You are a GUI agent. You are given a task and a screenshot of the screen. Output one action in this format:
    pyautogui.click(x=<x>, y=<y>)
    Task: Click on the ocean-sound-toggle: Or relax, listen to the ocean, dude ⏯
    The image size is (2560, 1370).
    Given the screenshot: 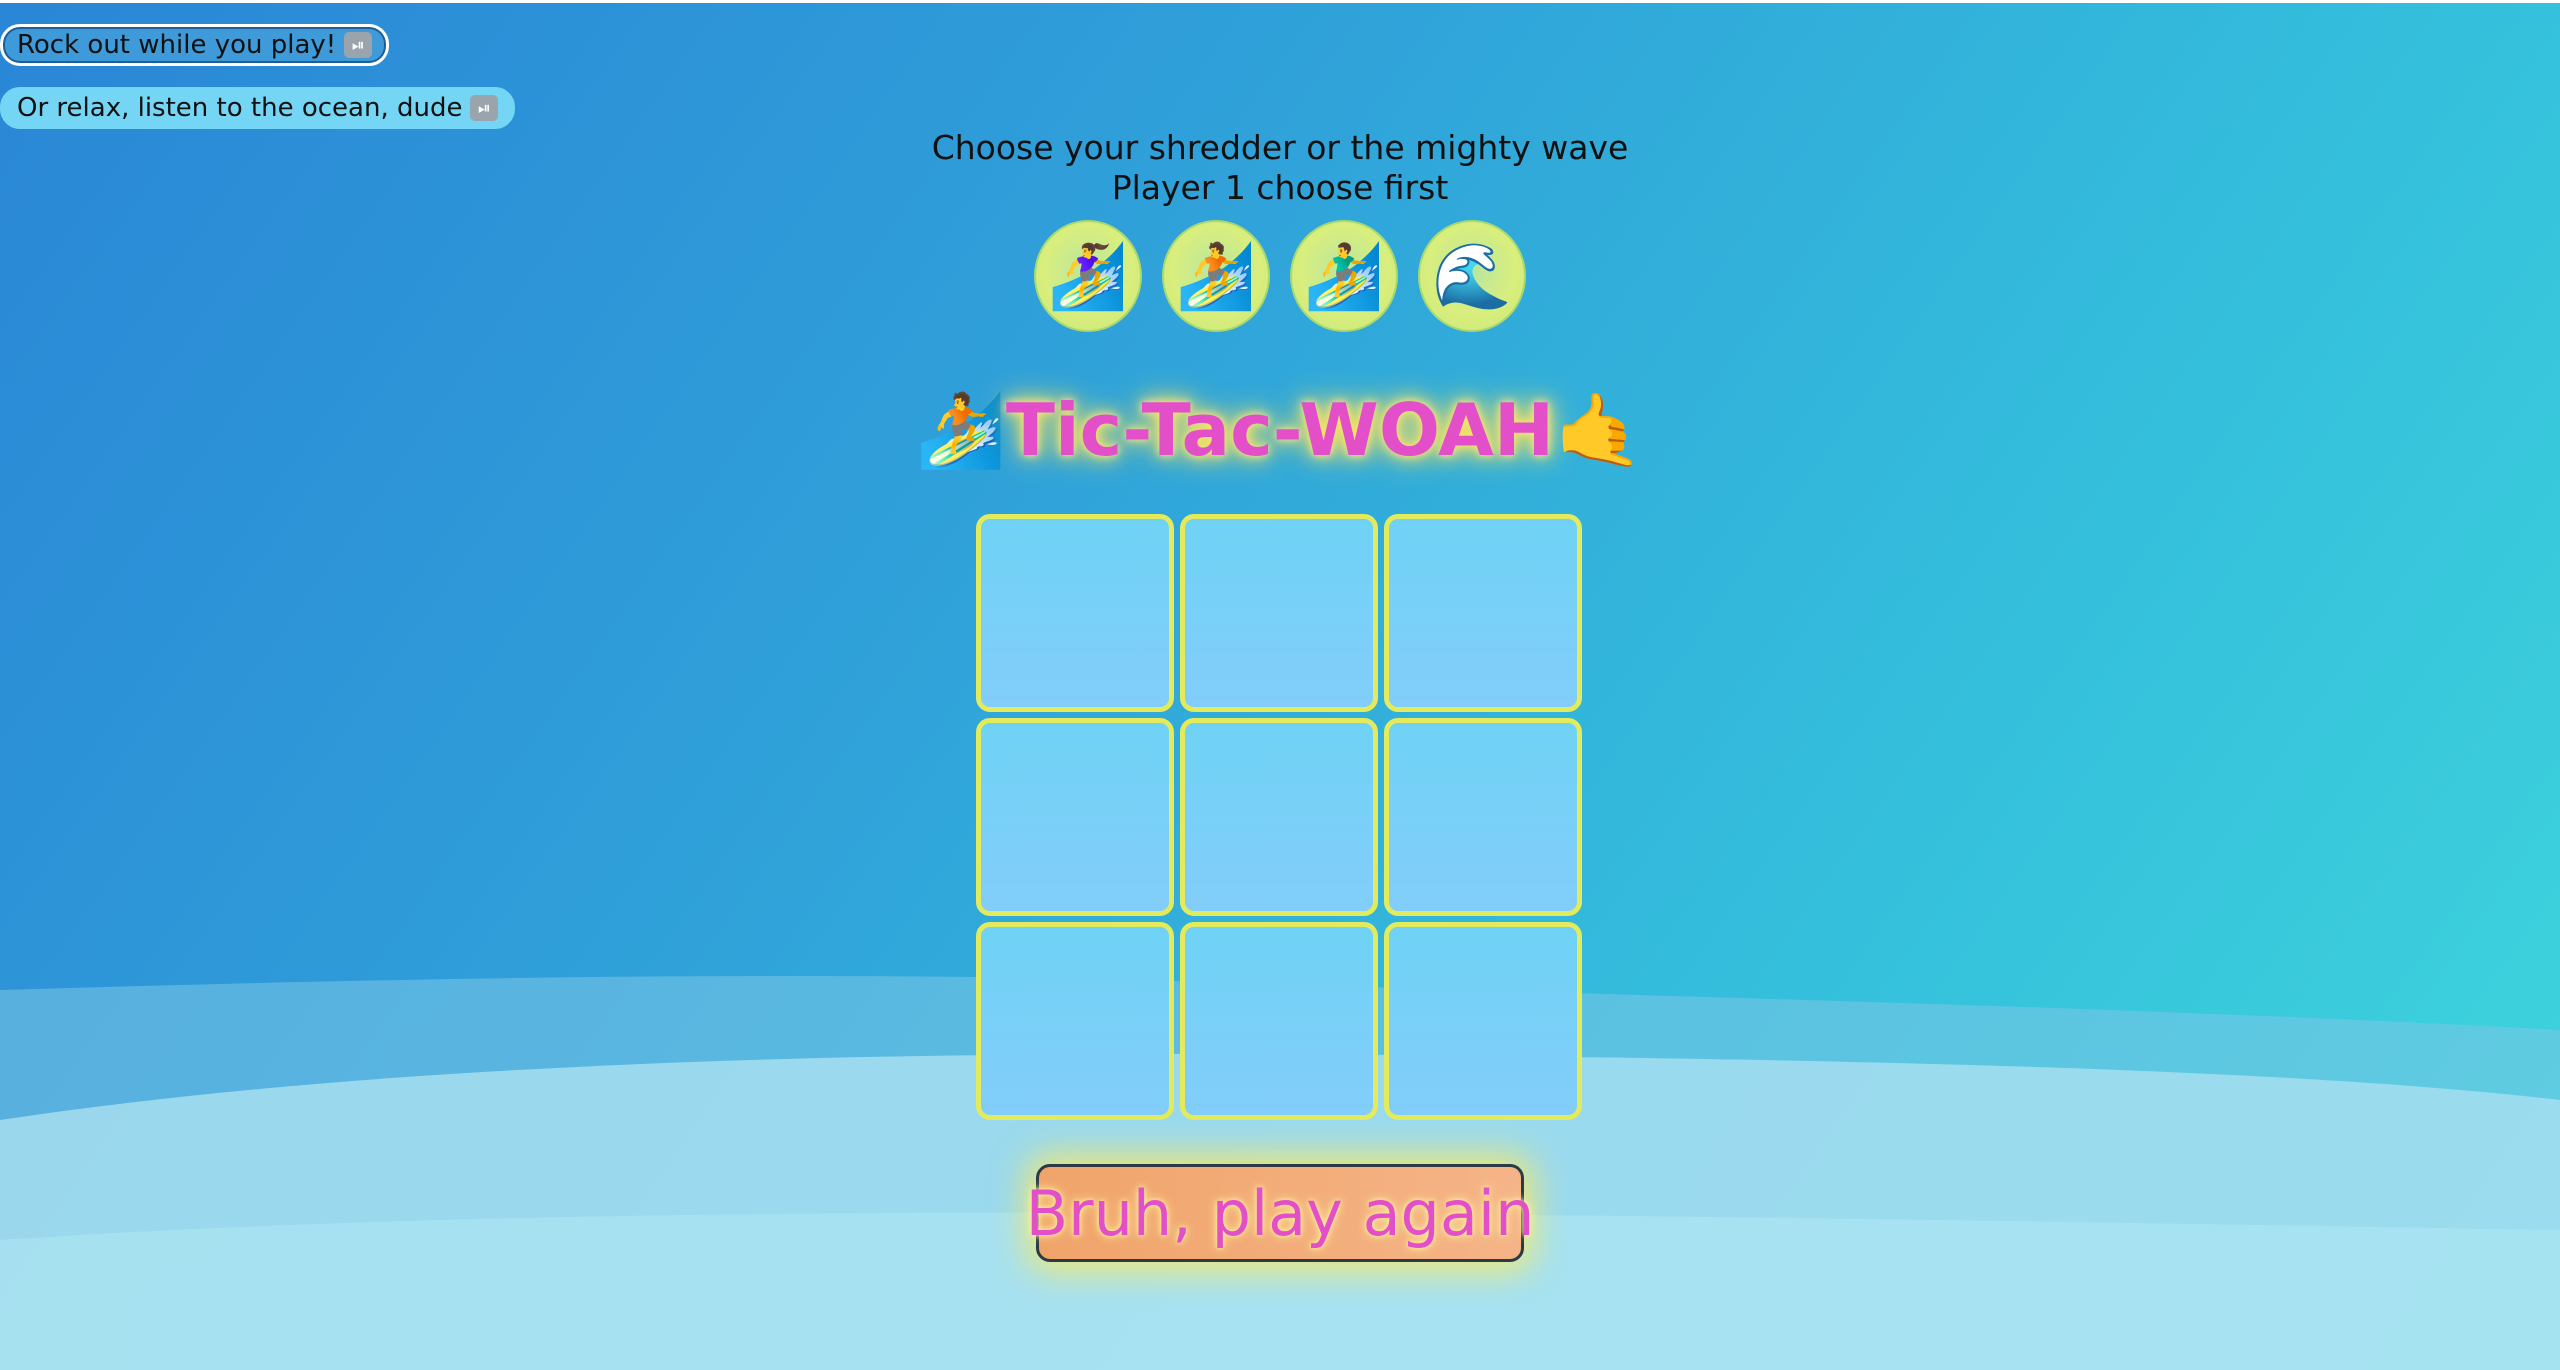 What is the action you would take?
    pyautogui.click(x=258, y=108)
    